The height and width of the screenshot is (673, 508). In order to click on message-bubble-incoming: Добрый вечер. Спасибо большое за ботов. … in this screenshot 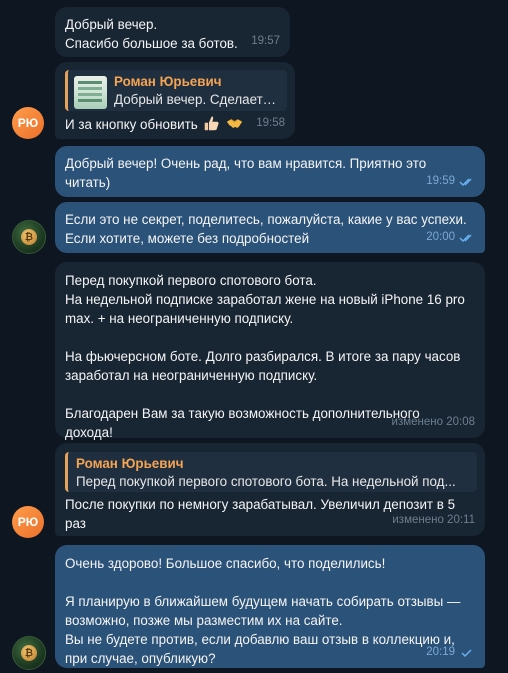, I will do `click(172, 32)`.